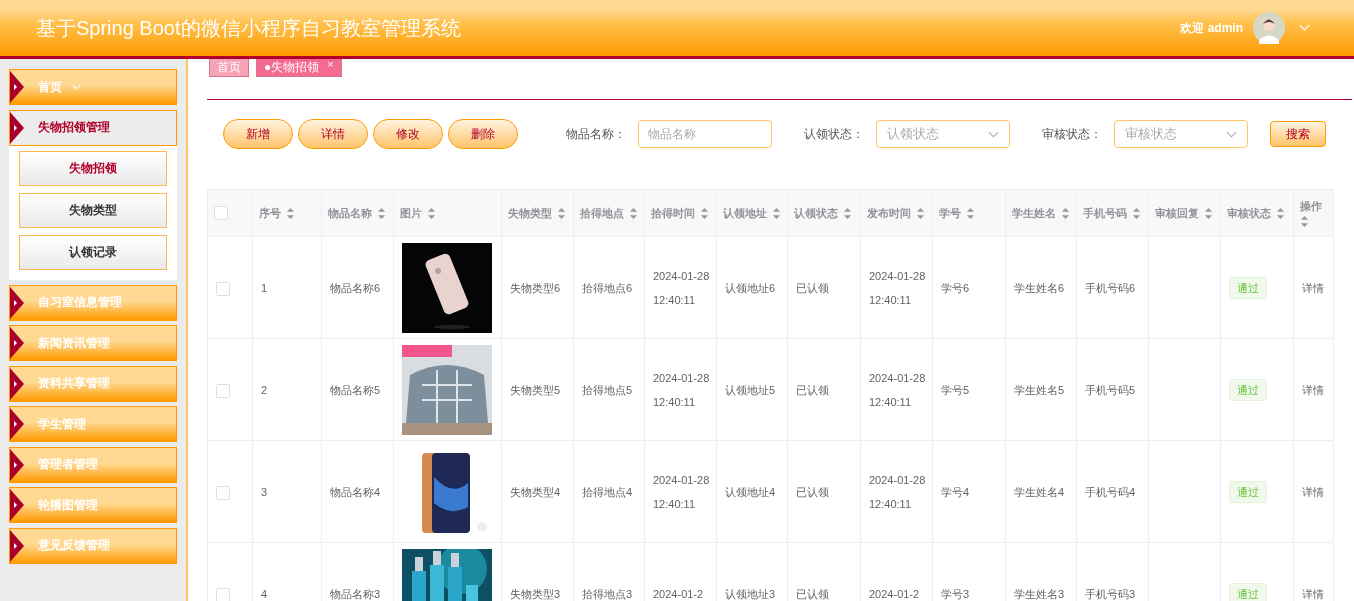 This screenshot has width=1354, height=601. Describe the element at coordinates (530, 212) in the screenshot. I see `column-header: 失物类型` at that location.